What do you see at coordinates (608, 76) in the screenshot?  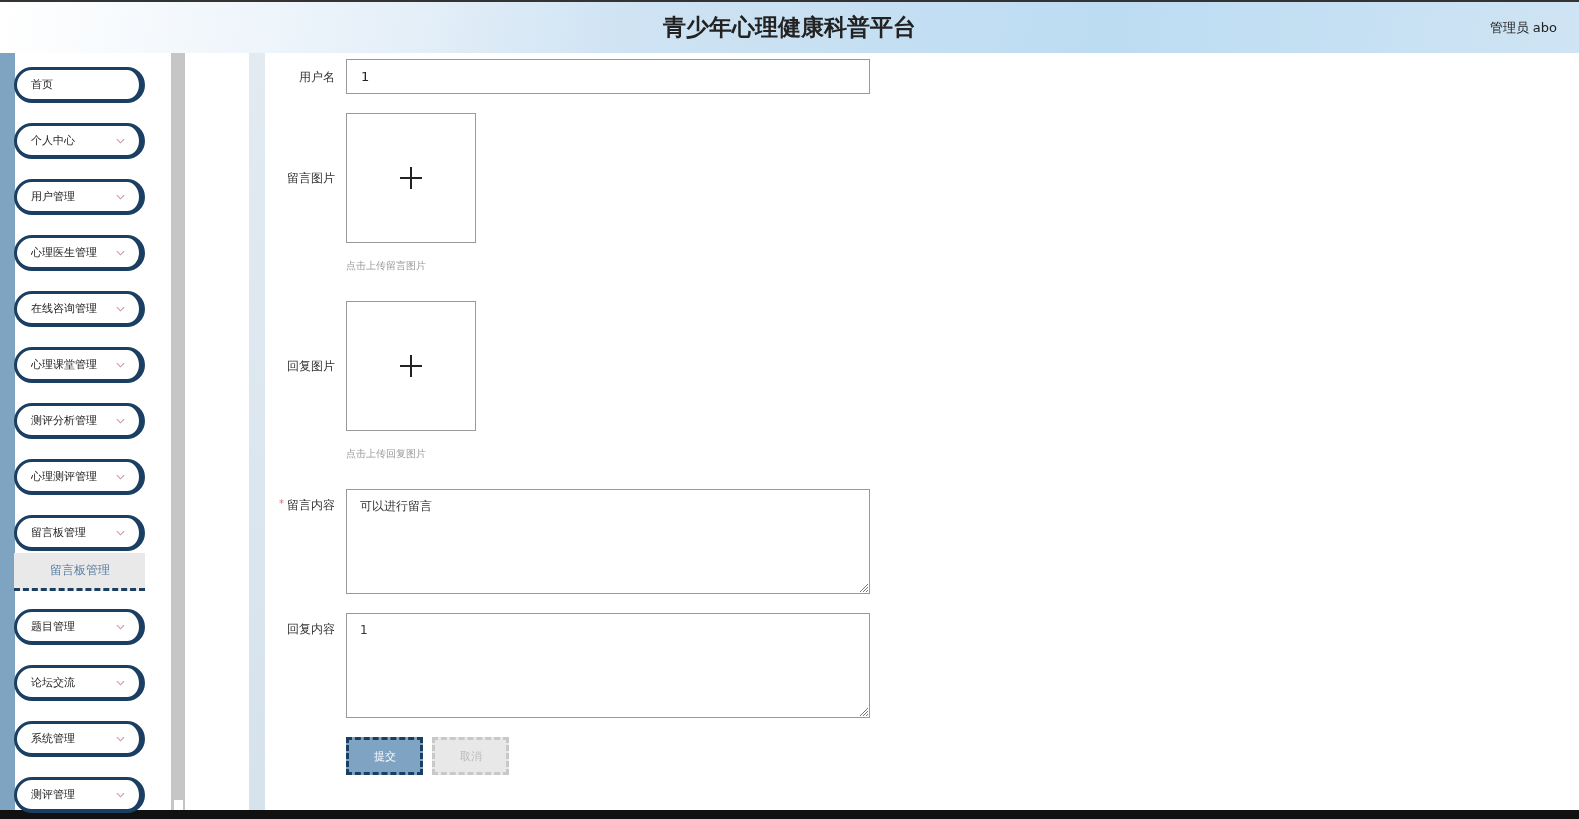 I see `input-field: 1` at bounding box center [608, 76].